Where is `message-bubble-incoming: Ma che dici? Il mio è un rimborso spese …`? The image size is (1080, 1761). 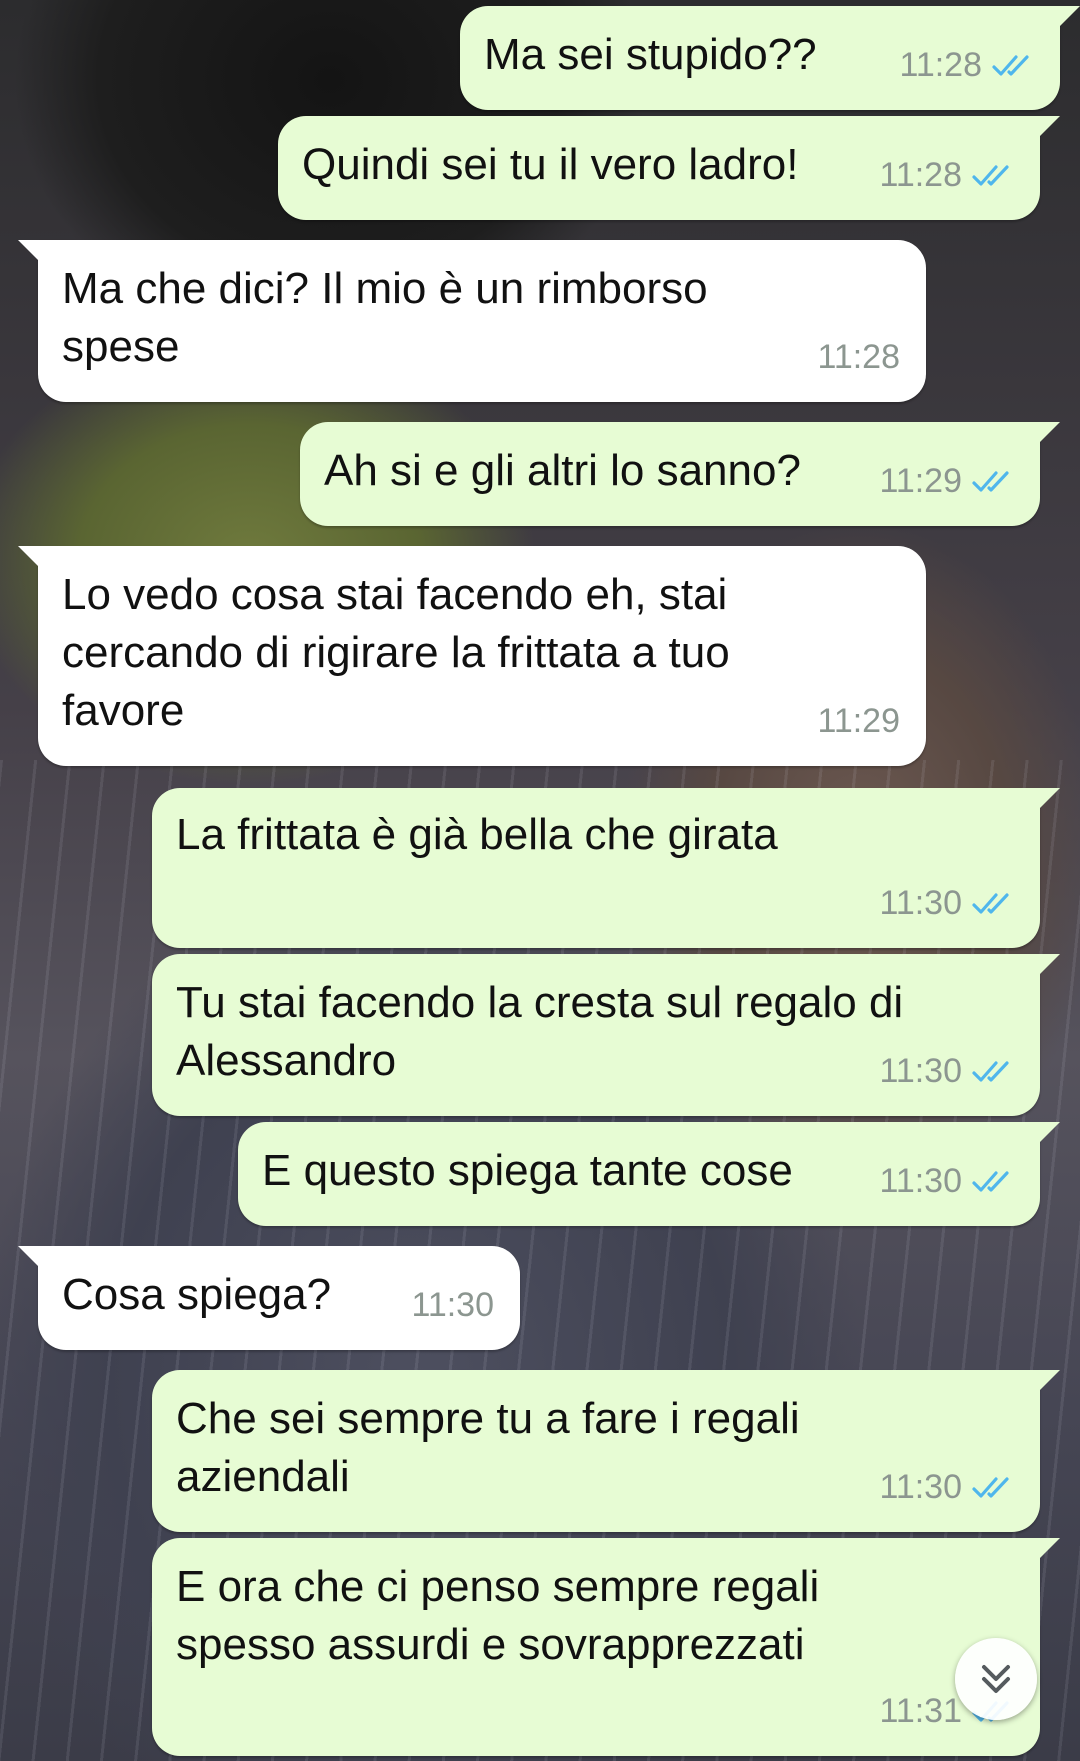
message-bubble-incoming: Ma che dici? Il mio è un rimborso spese … is located at coordinates (472, 321).